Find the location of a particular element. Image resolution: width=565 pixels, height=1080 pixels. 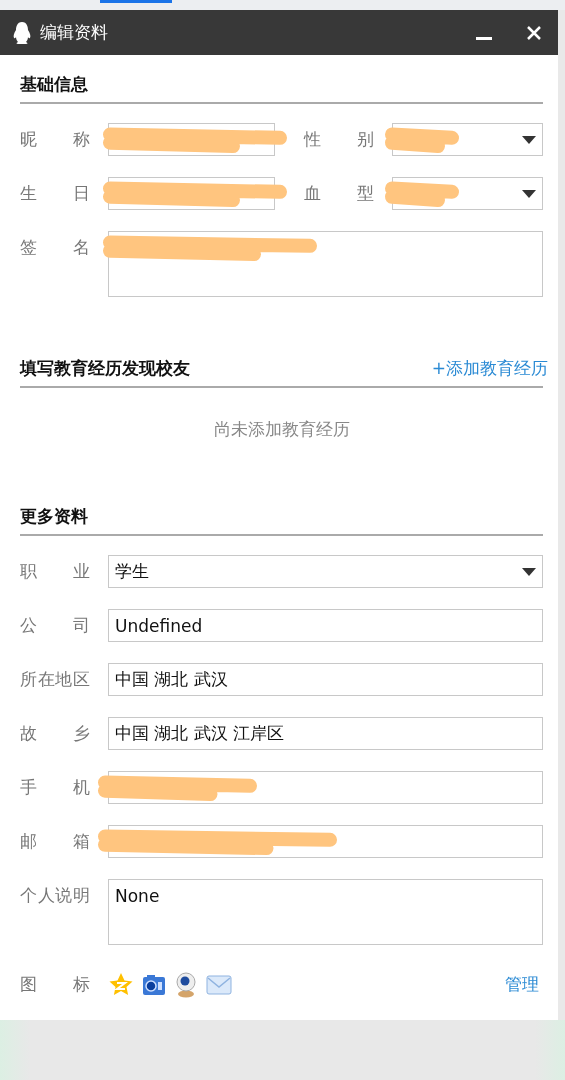

empty-message: 尚未添加教育经历 is located at coordinates (281, 429).